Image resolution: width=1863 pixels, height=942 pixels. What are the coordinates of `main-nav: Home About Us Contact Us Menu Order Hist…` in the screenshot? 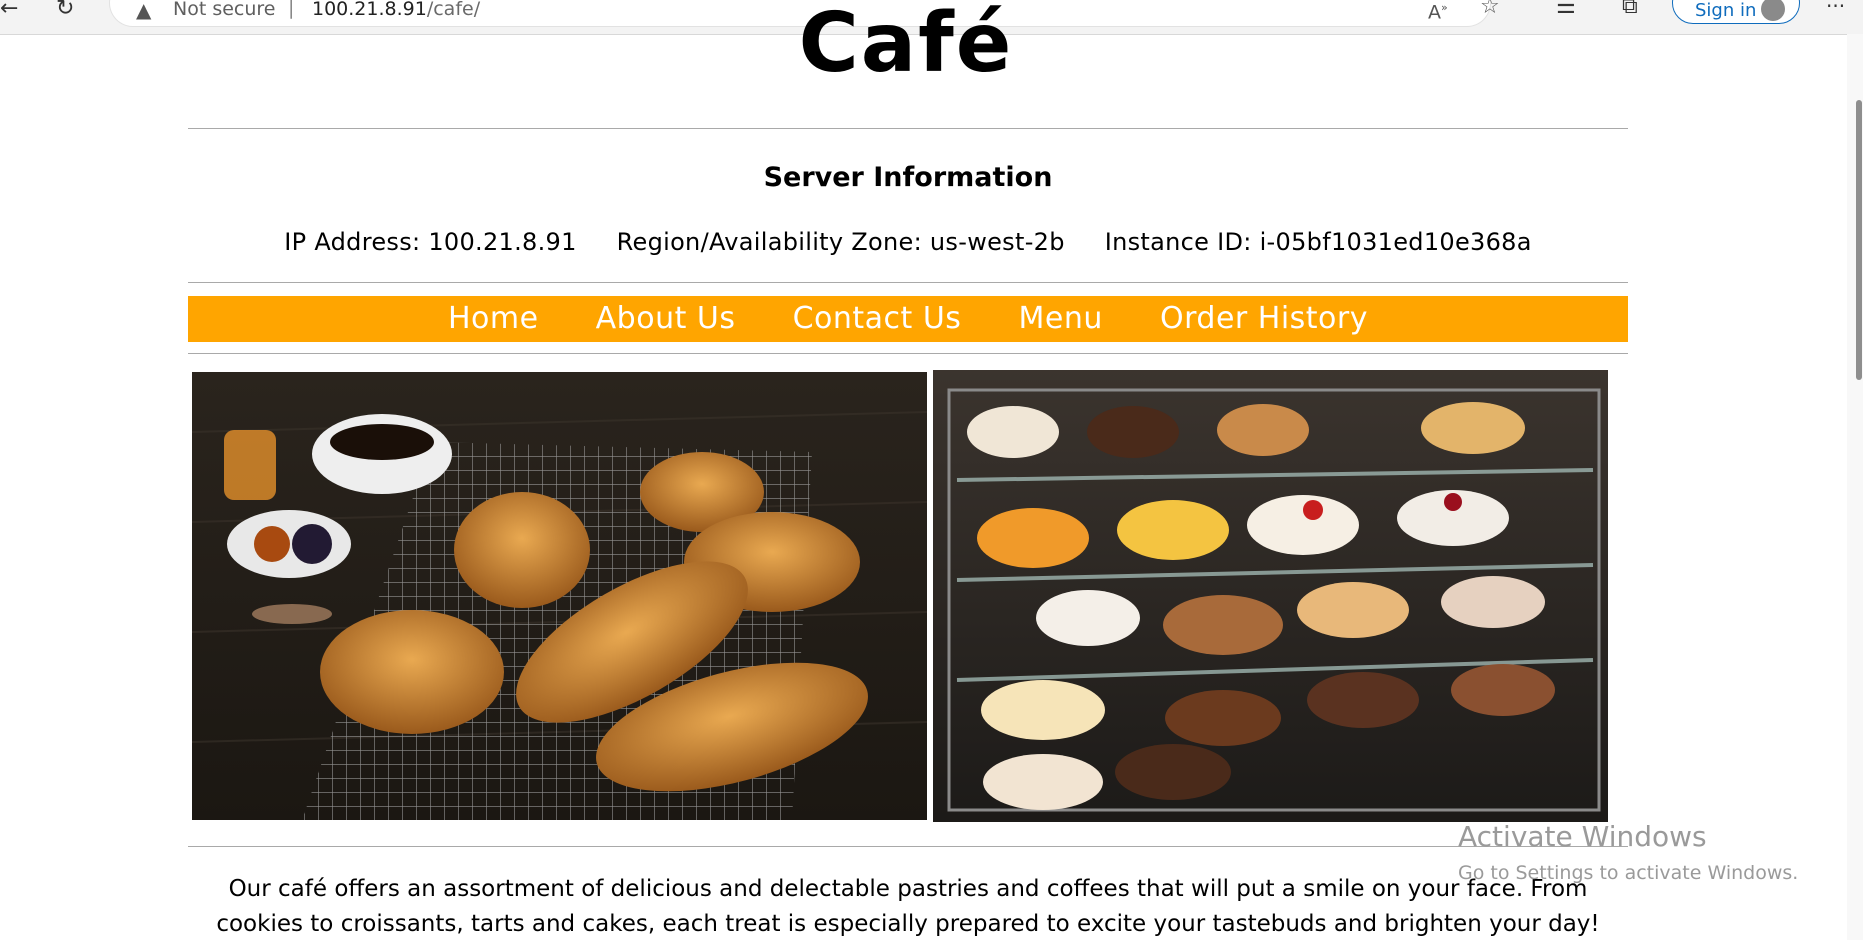 It's located at (908, 319).